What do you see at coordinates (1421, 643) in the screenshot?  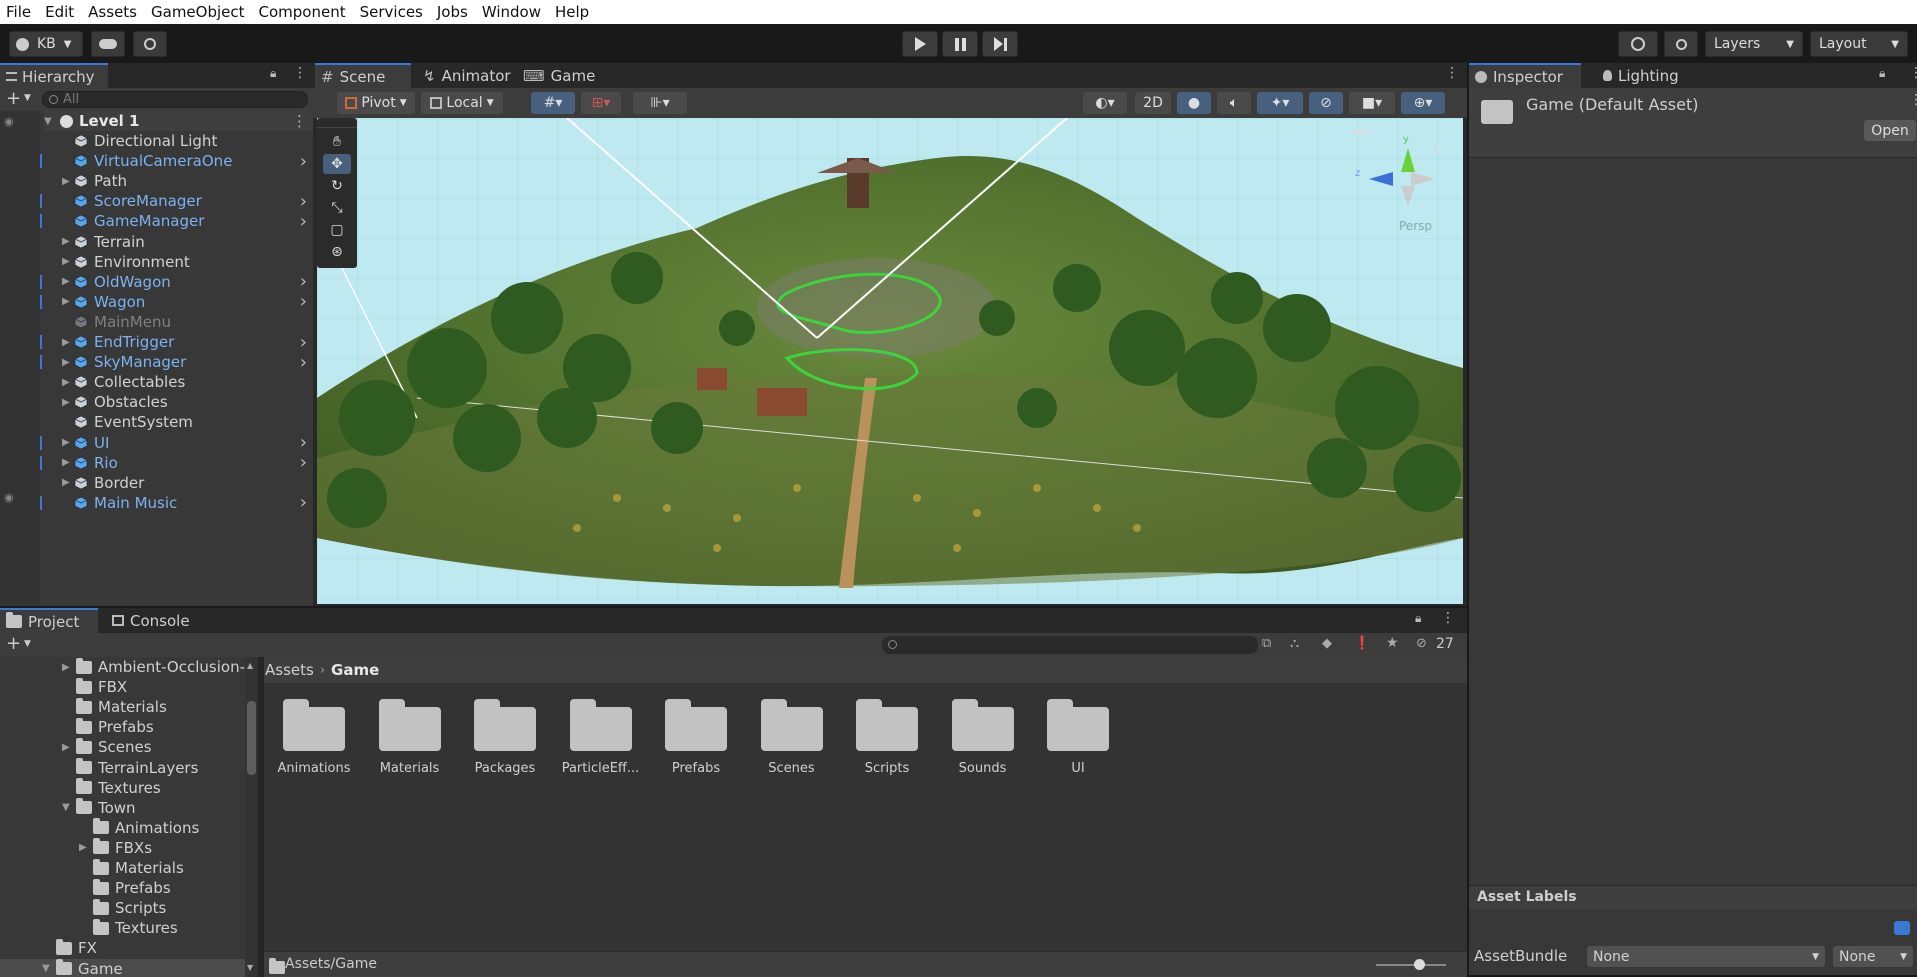 I see `hidden-packages-icon: ⊘` at bounding box center [1421, 643].